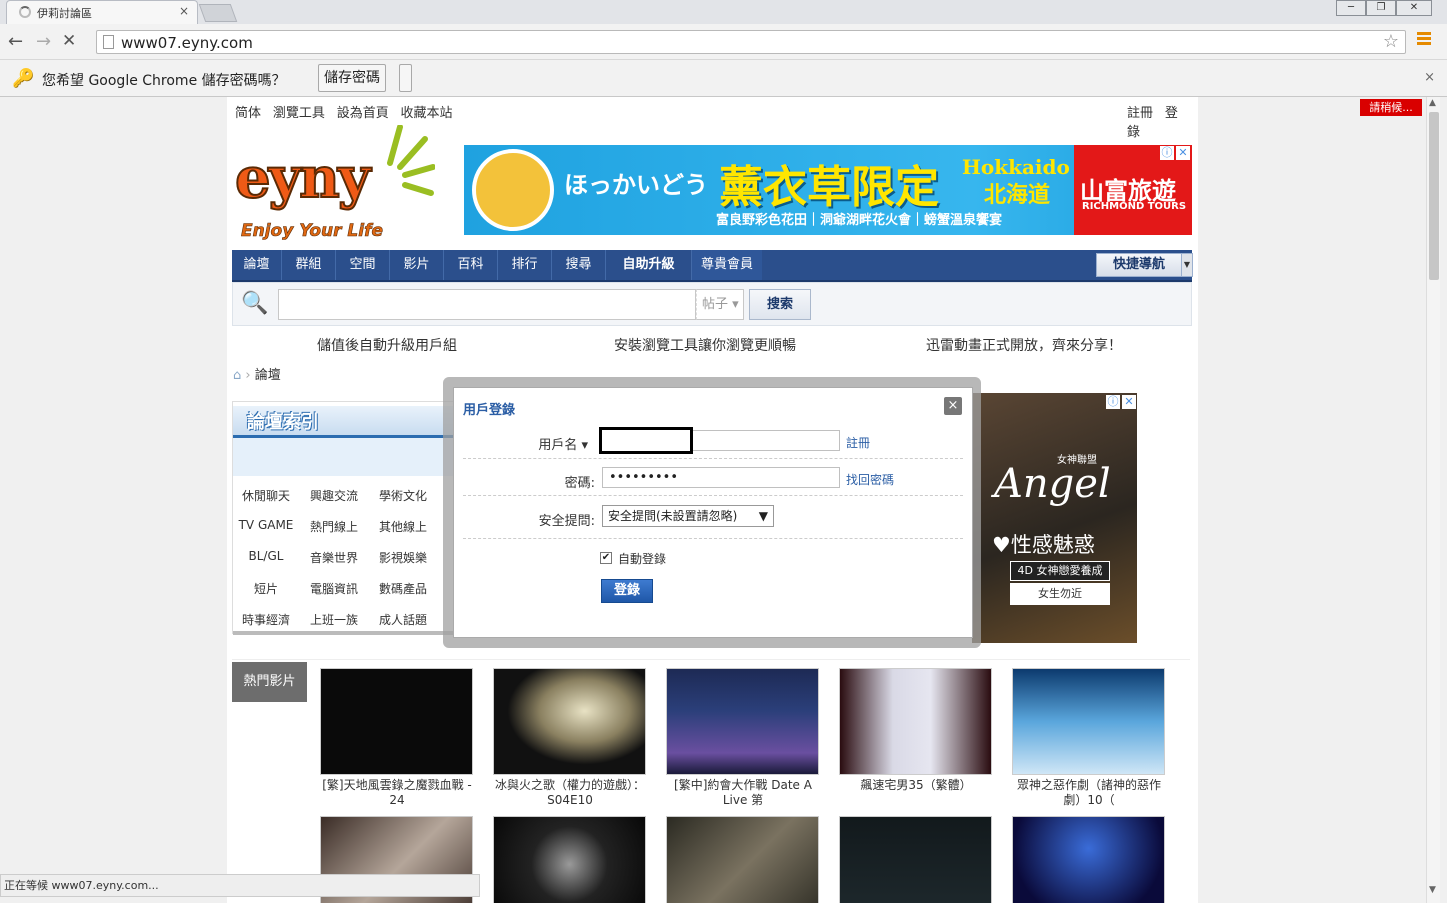  I want to click on stop-loading-icon: ✕, so click(69, 41).